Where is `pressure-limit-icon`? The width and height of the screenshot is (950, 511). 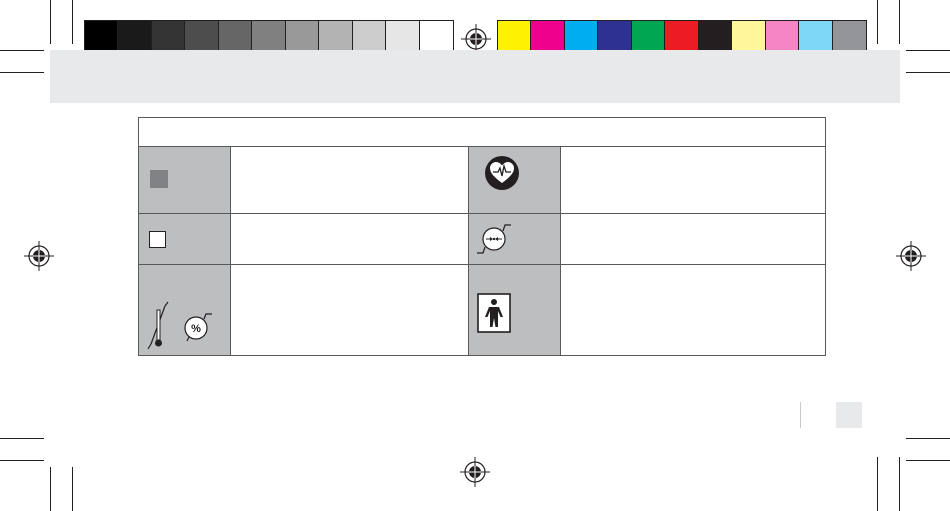 pressure-limit-icon is located at coordinates (494, 239).